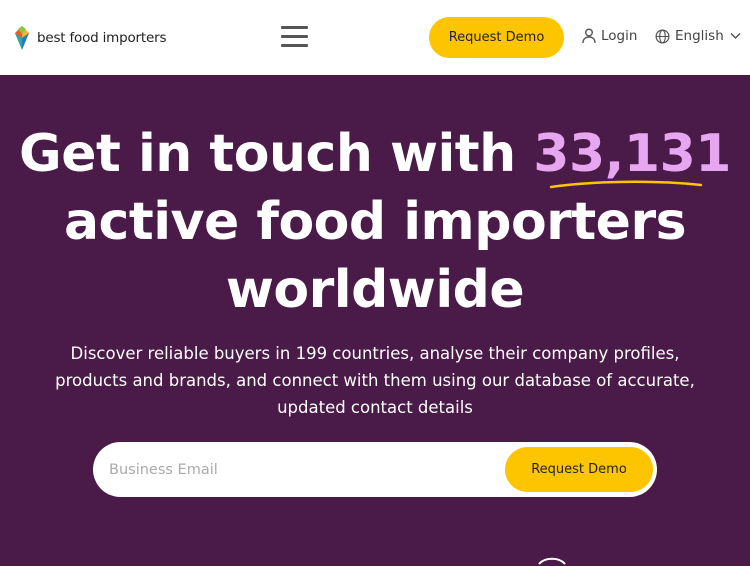 The height and width of the screenshot is (566, 750). What do you see at coordinates (619, 36) in the screenshot?
I see `login-label: Login` at bounding box center [619, 36].